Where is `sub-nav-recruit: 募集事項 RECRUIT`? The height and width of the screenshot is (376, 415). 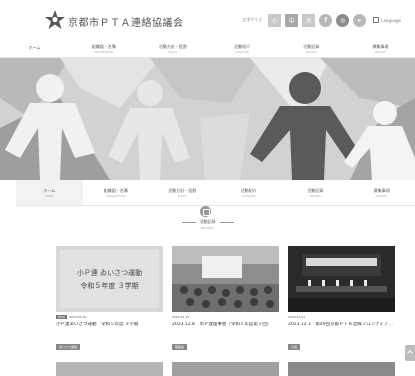
sub-nav-recruit: 募集事項 RECRUIT is located at coordinates (382, 192).